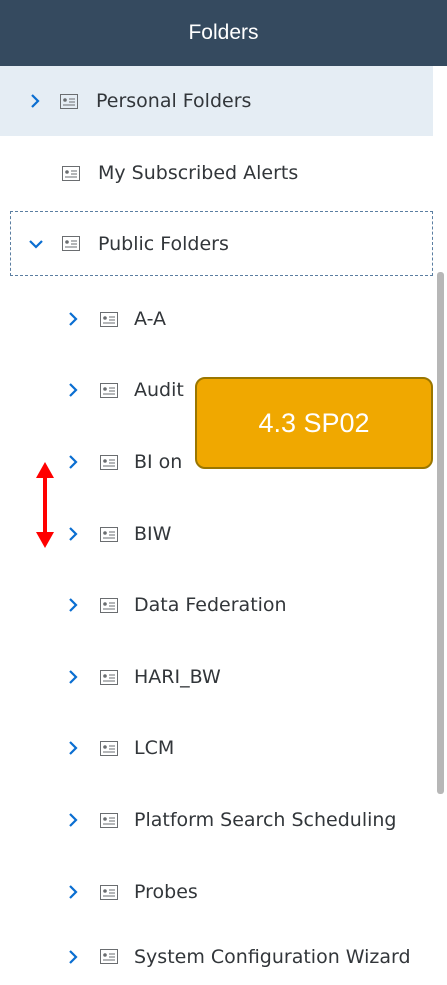  Describe the element at coordinates (154, 748) in the screenshot. I see `tree-item-label: LCM` at that location.